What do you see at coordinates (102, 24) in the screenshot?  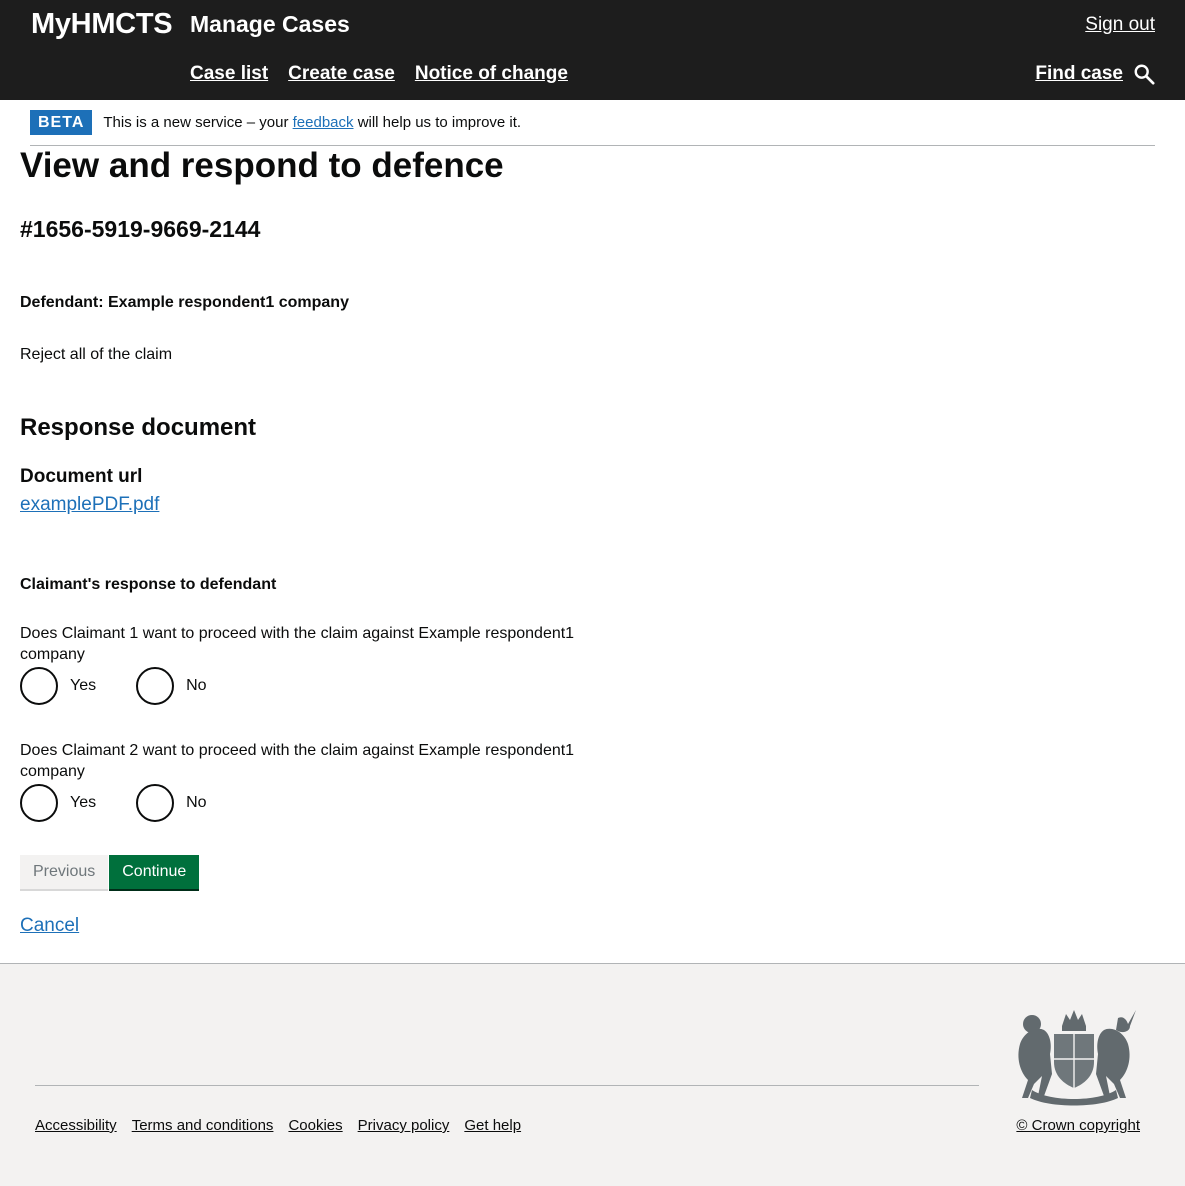 I see `brand-logo: MyHMCTS` at bounding box center [102, 24].